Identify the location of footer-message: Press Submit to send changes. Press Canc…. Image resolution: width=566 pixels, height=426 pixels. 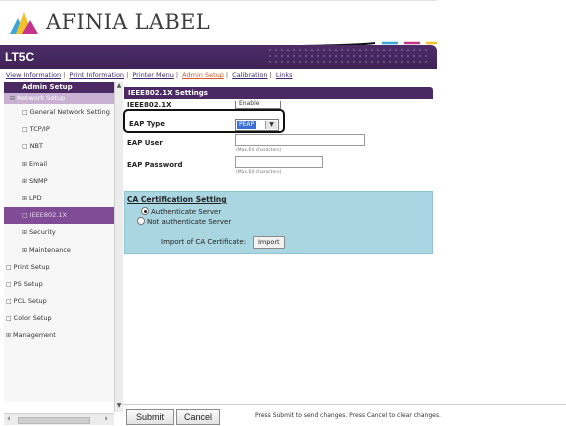
(348, 415).